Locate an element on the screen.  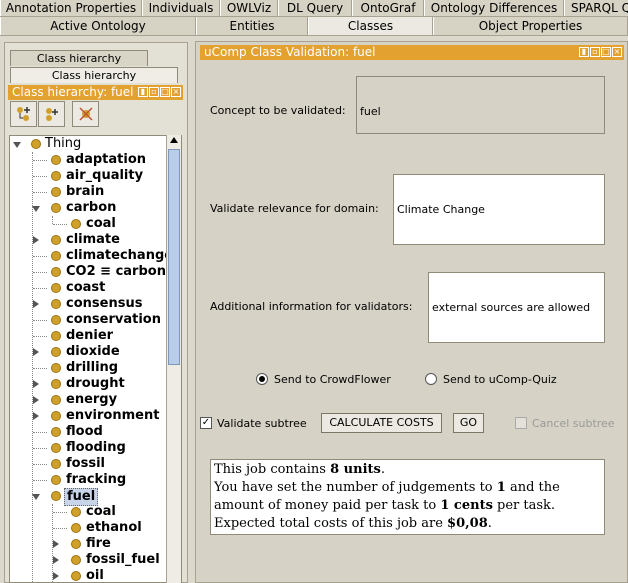
tab-ontograf: OntoGraf is located at coordinates (388, 8).